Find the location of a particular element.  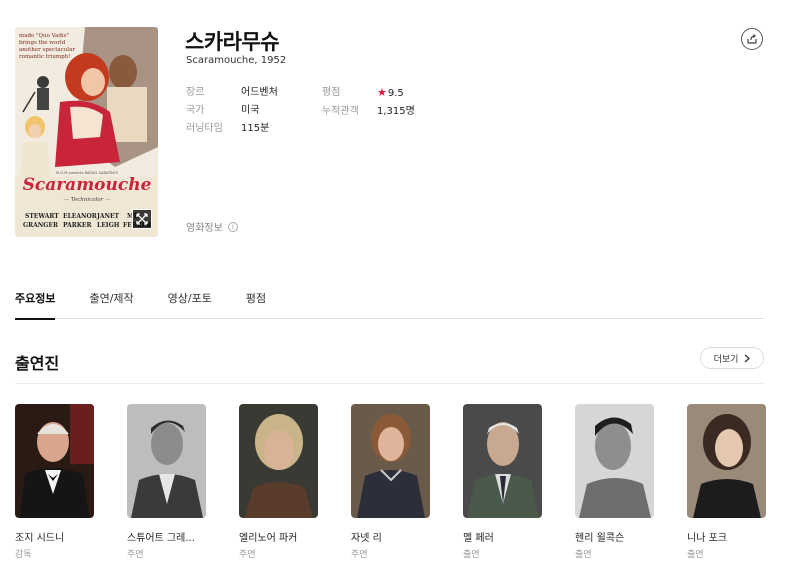

tab-cast-crew: 출연/제작 is located at coordinates (111, 304).